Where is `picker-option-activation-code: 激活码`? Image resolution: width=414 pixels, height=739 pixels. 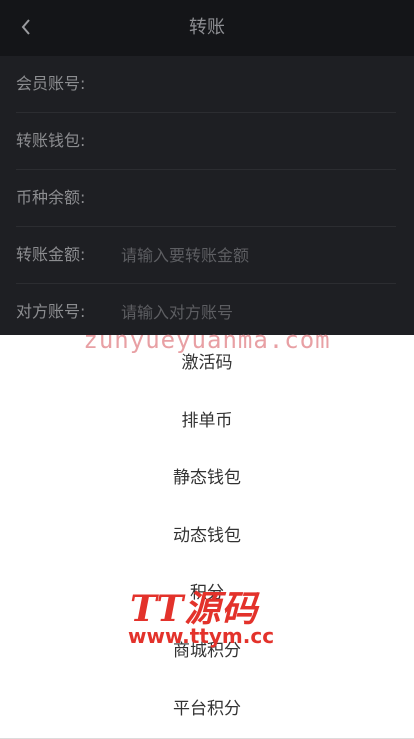
picker-option-activation-code: 激活码 is located at coordinates (207, 364).